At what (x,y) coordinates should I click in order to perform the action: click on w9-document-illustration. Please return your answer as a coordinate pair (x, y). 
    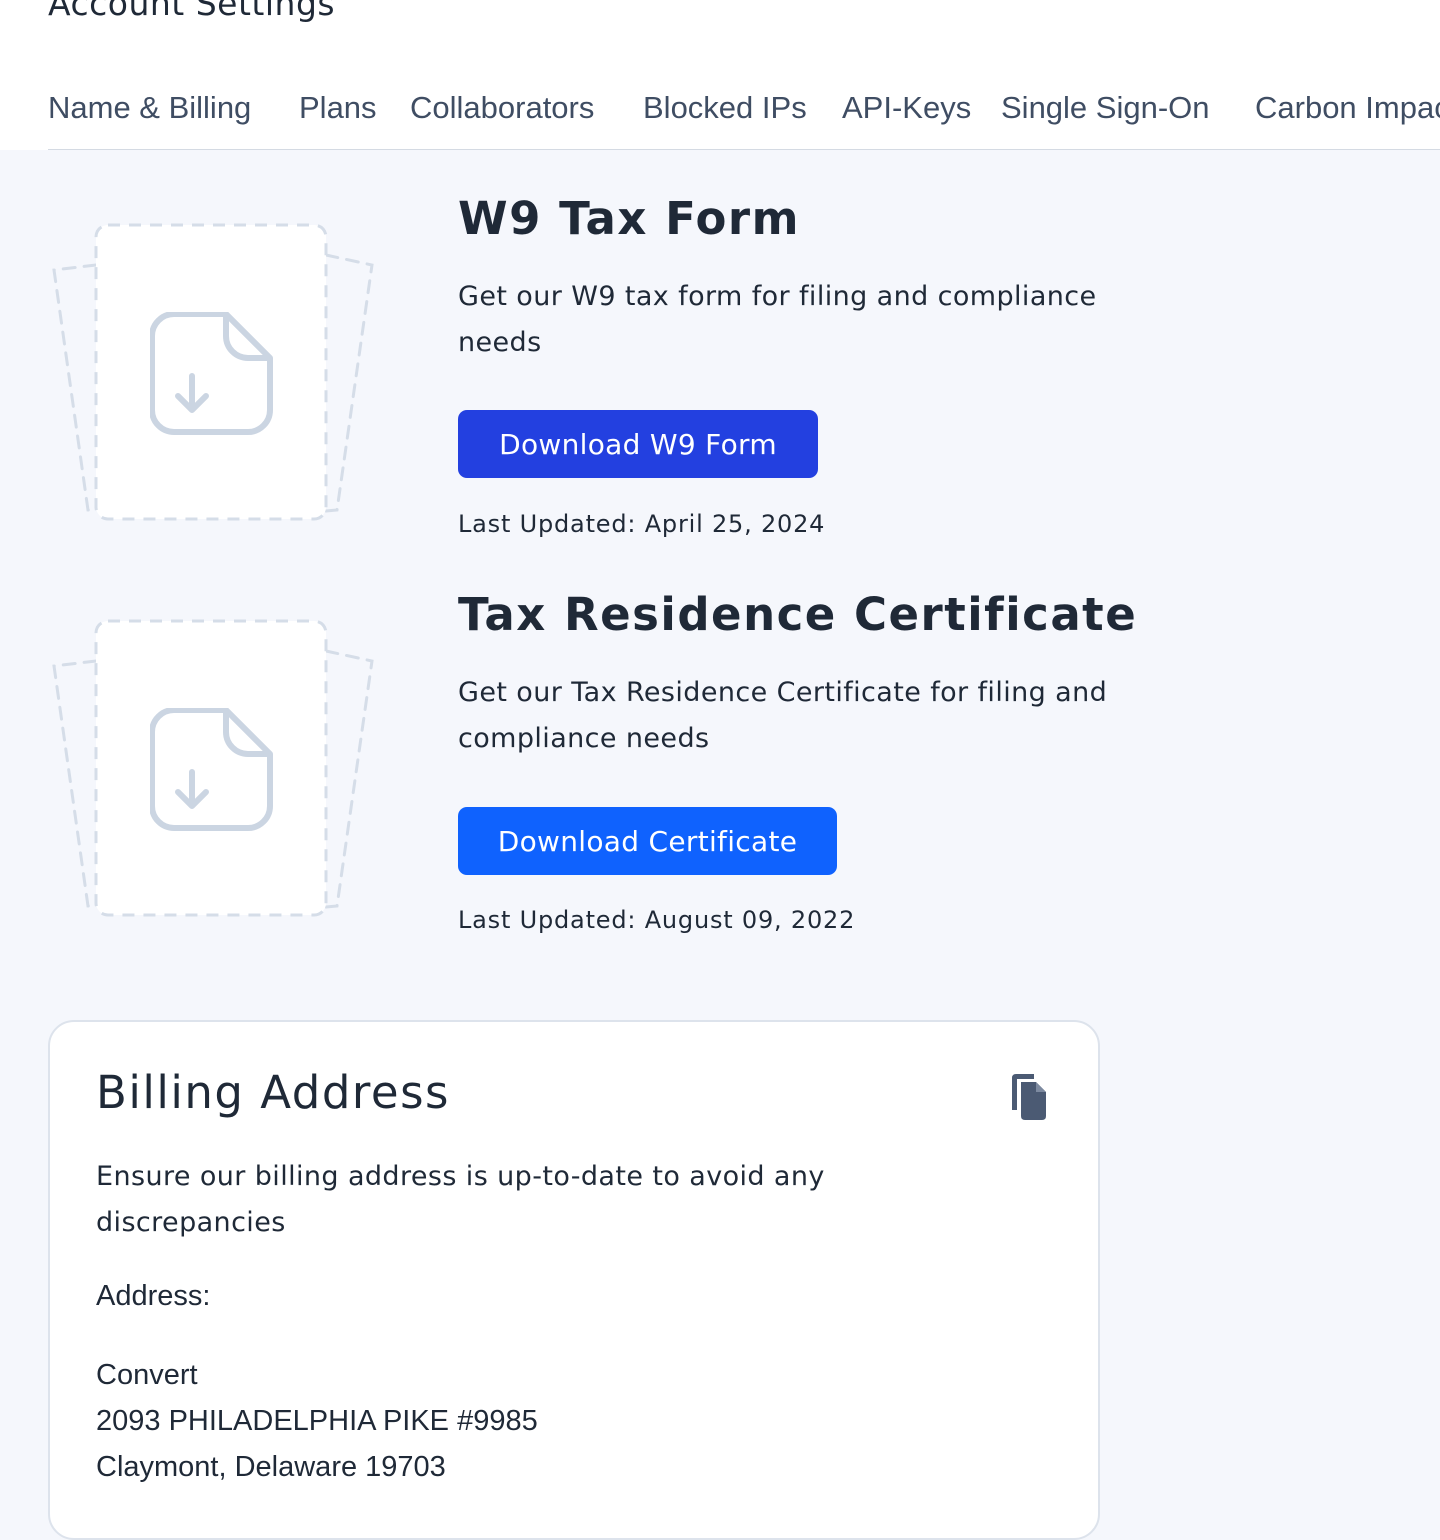
    Looking at the image, I should click on (216, 373).